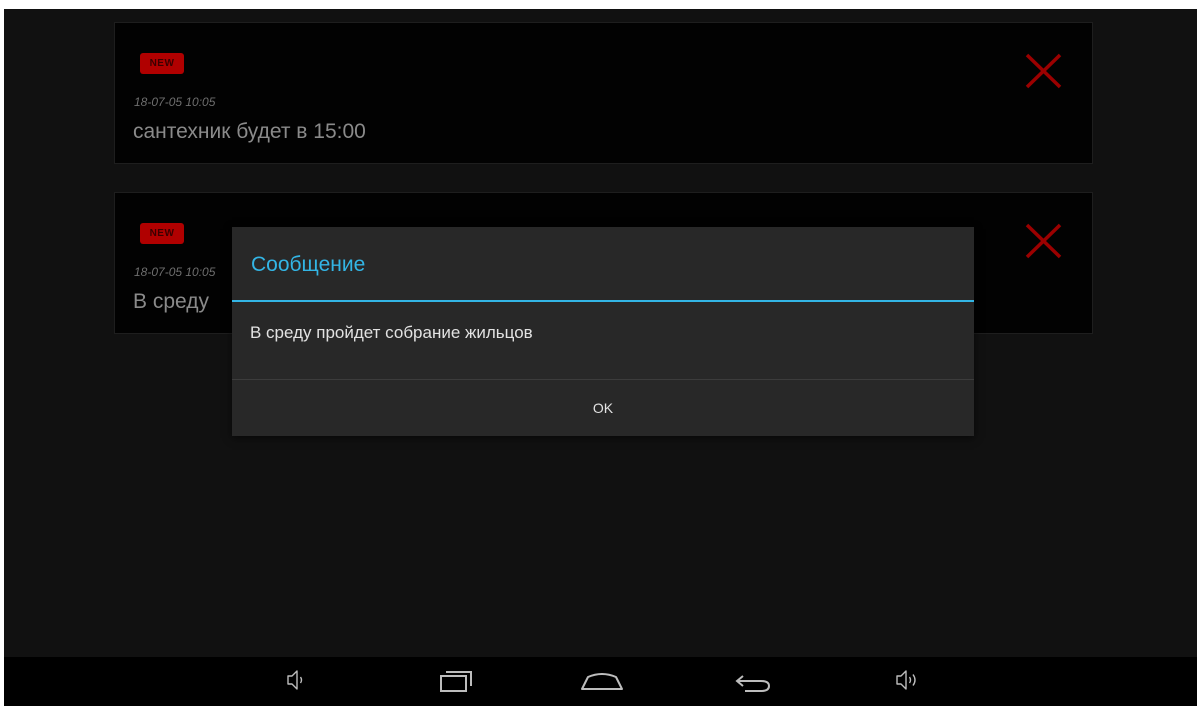  I want to click on dialog-message: В среду пройдет собрание жильцов, so click(391, 332).